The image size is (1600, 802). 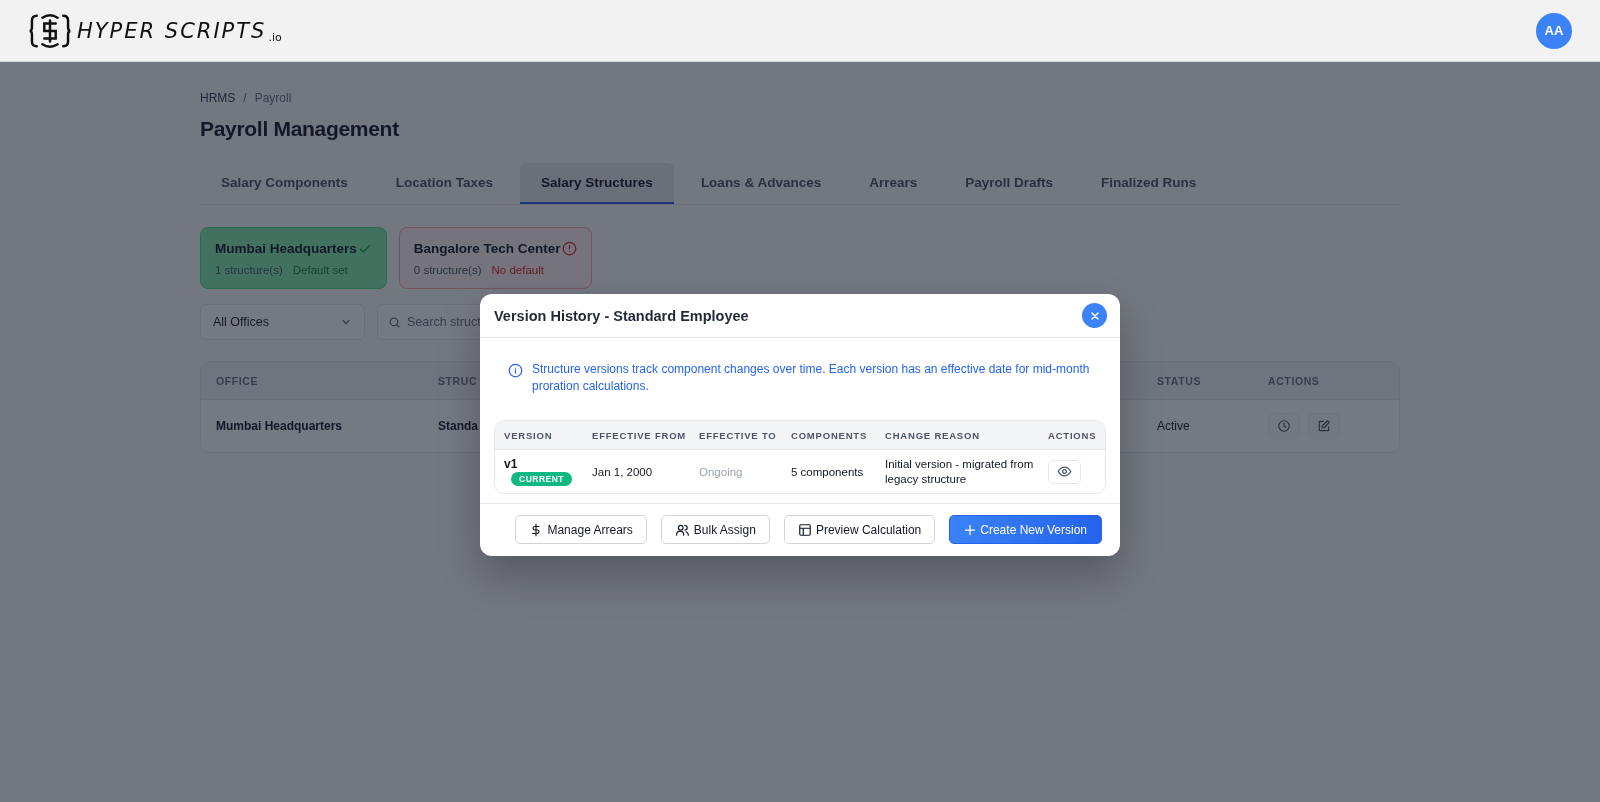 I want to click on table-cell-text: Ongoing, so click(x=721, y=471).